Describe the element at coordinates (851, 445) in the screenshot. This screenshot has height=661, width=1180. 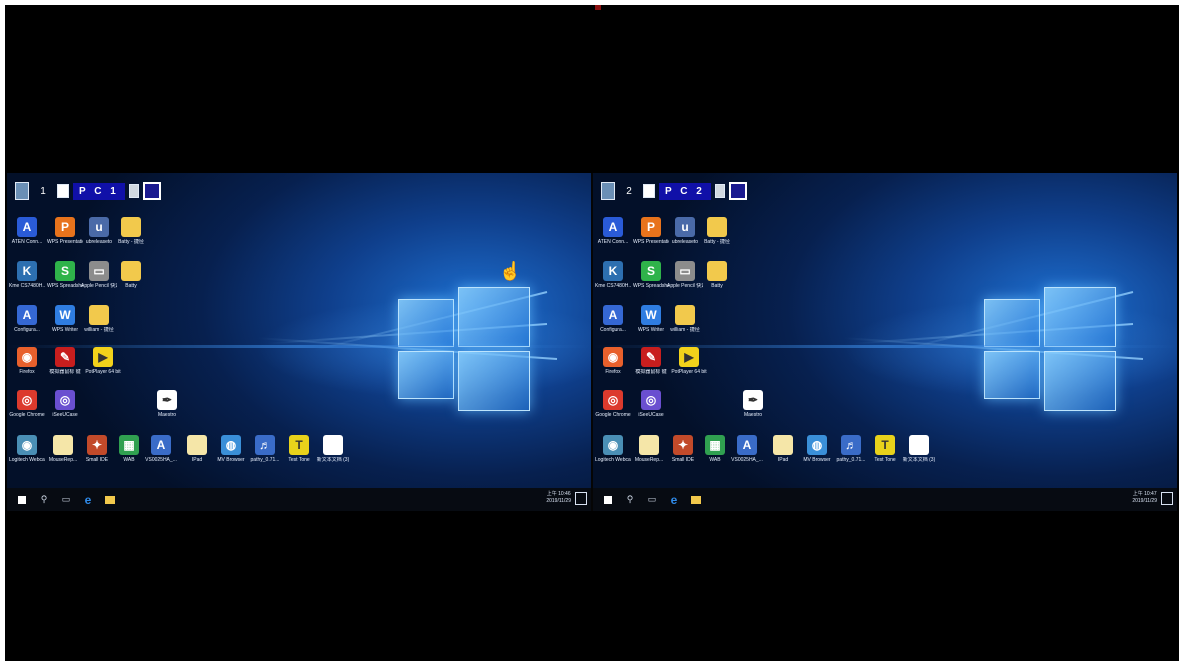
I see `pathy-icon: ♬` at that location.